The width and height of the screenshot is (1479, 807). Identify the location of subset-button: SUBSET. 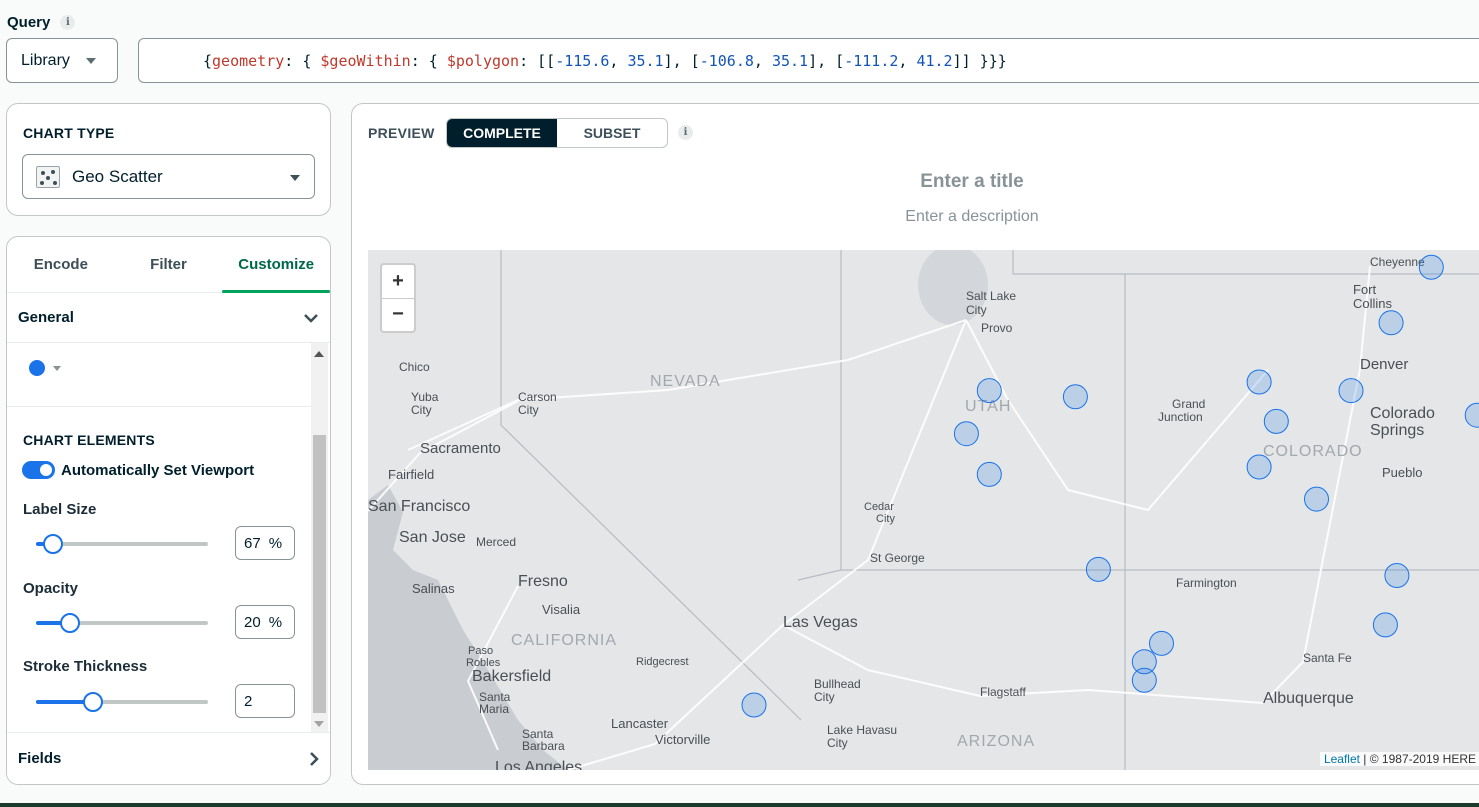
(612, 133).